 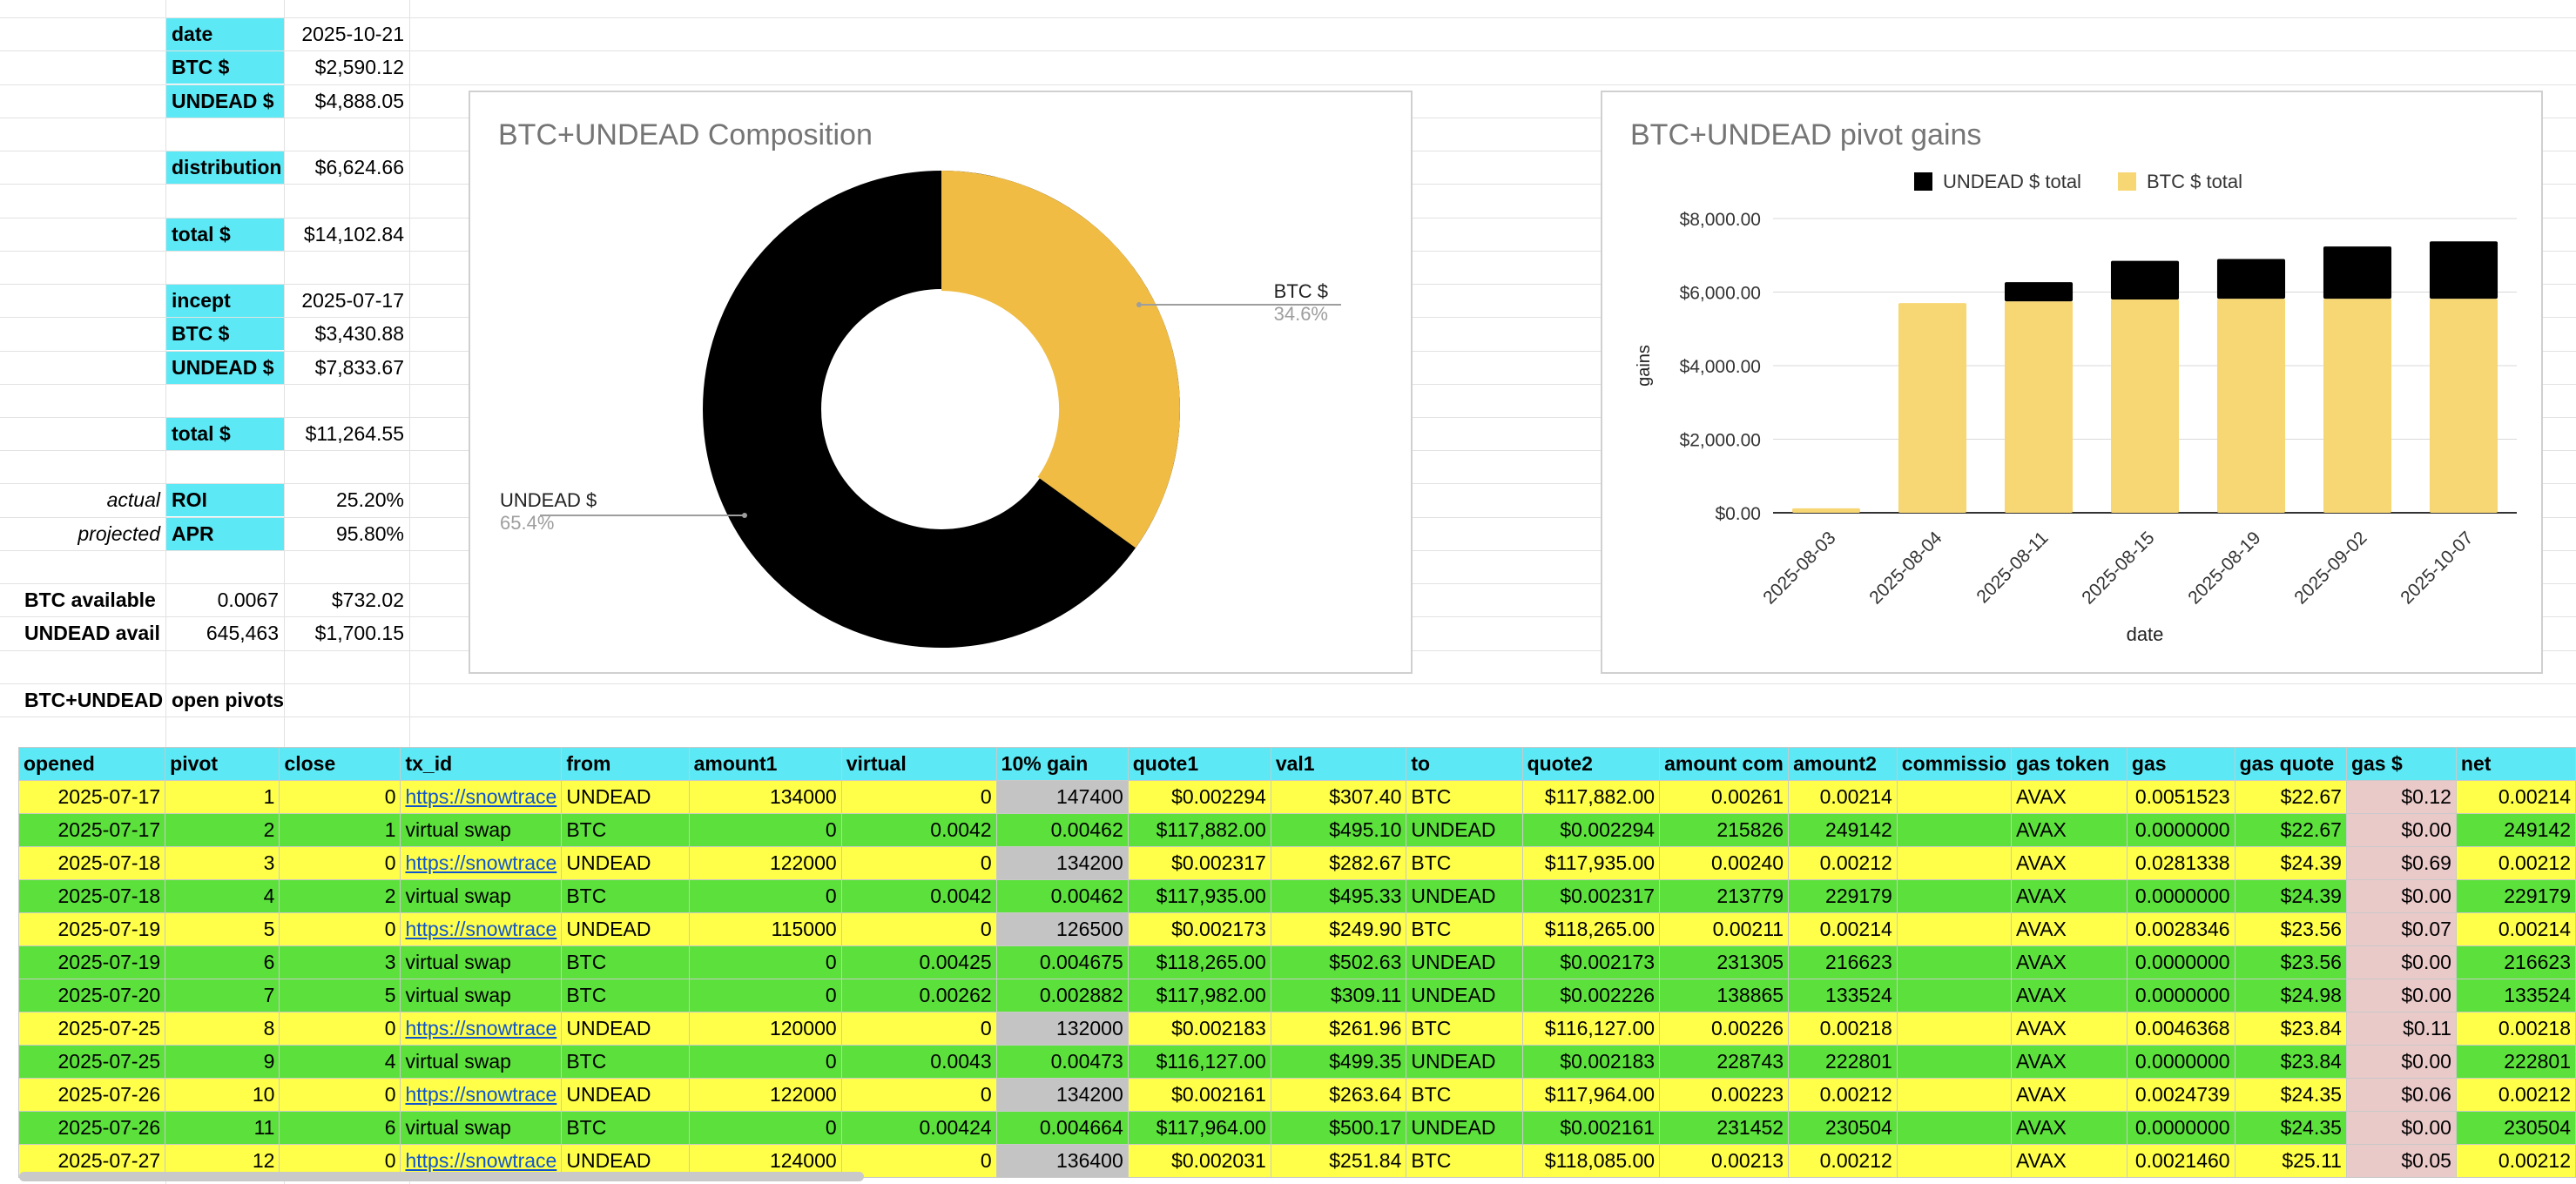 I want to click on table-cell: 2025-07-26, so click(x=91, y=1095).